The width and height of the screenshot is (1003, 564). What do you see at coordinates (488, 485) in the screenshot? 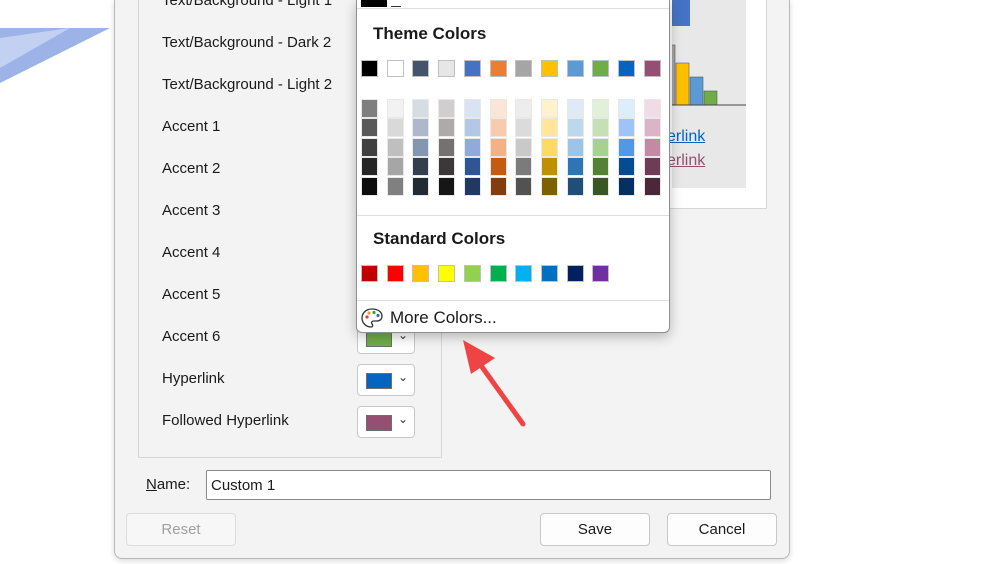
I see `name-input` at bounding box center [488, 485].